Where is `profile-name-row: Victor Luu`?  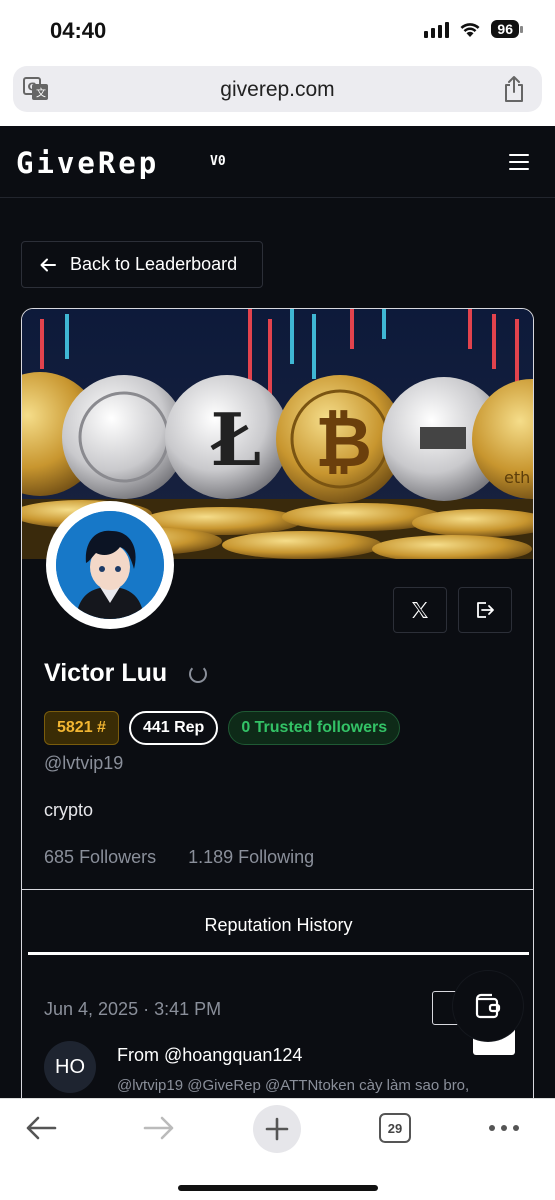 profile-name-row: Victor Luu is located at coordinates (126, 673).